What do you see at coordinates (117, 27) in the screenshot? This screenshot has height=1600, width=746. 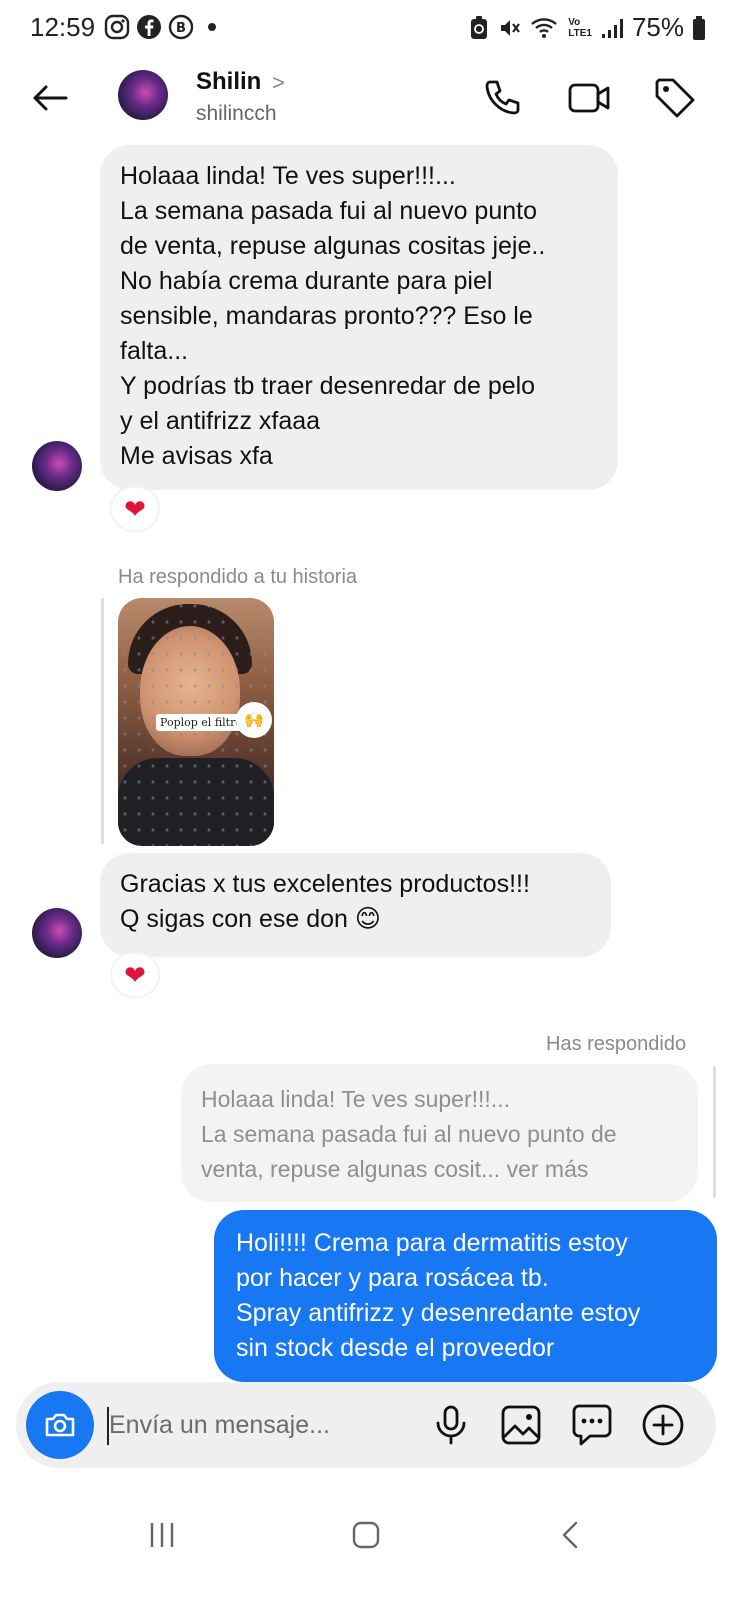 I see `instagram-icon` at bounding box center [117, 27].